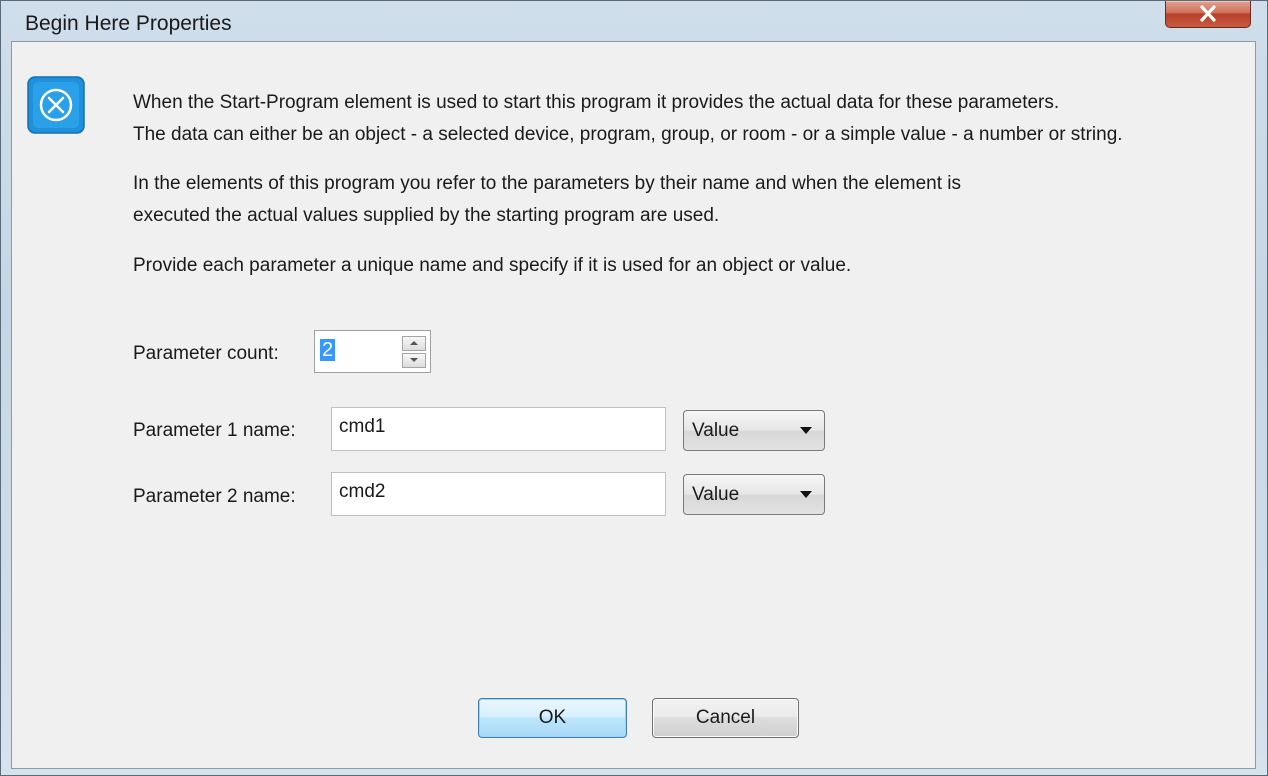 The width and height of the screenshot is (1268, 776). I want to click on parameter-1-label: Parameter 1 name:, so click(214, 430).